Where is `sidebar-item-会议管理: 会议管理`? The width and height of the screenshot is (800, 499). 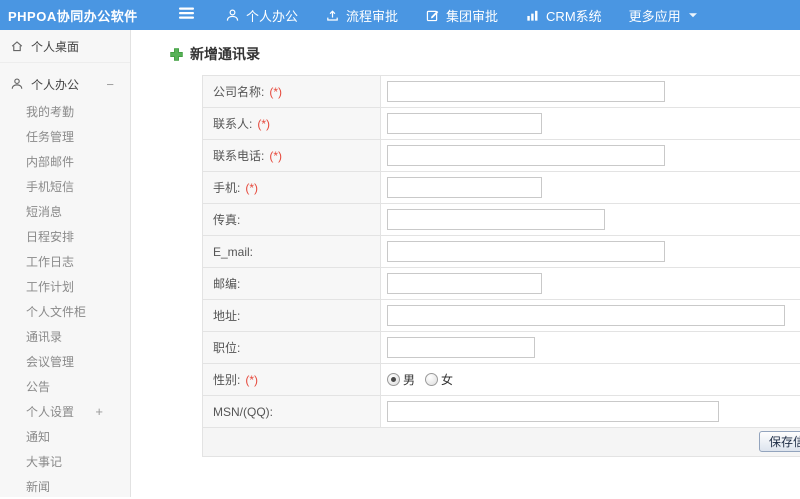
sidebar-item-会议管理: 会议管理 is located at coordinates (65, 361).